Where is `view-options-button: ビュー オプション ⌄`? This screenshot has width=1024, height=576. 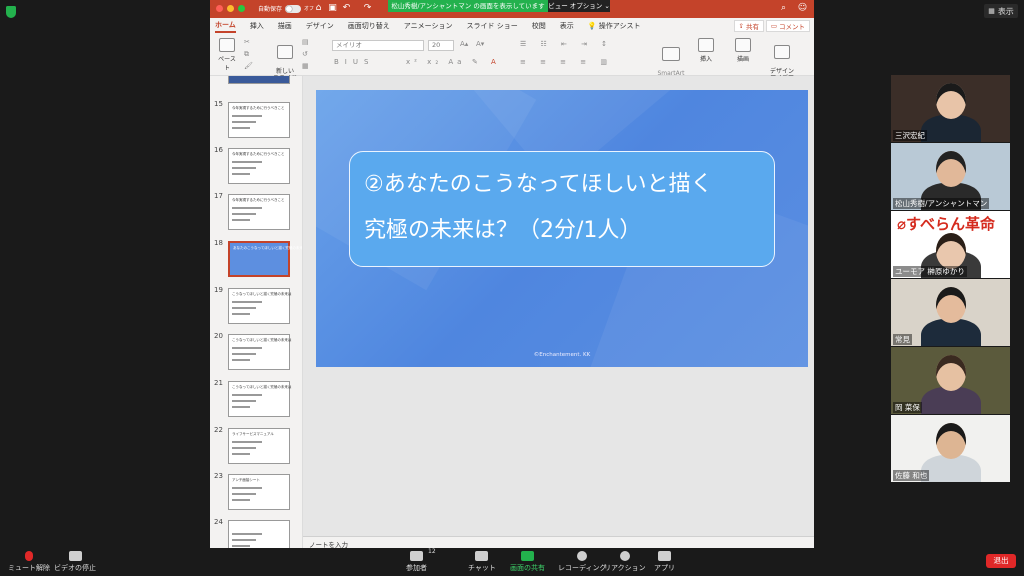
view-options-button: ビュー オプション ⌄ is located at coordinates (579, 6).